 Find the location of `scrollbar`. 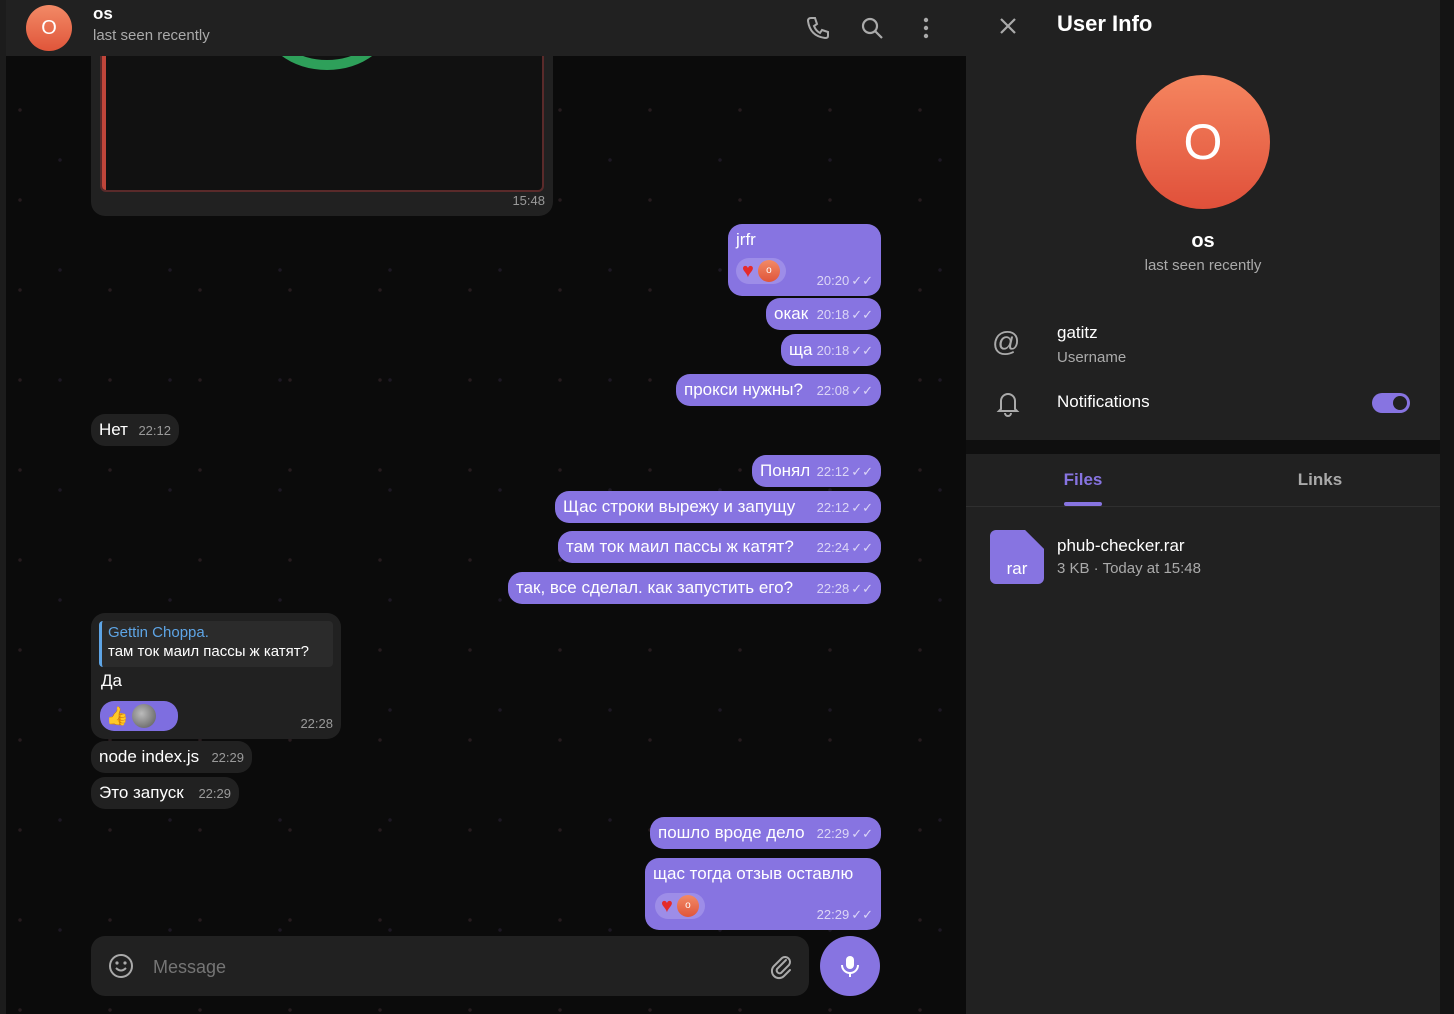

scrollbar is located at coordinates (1447, 507).